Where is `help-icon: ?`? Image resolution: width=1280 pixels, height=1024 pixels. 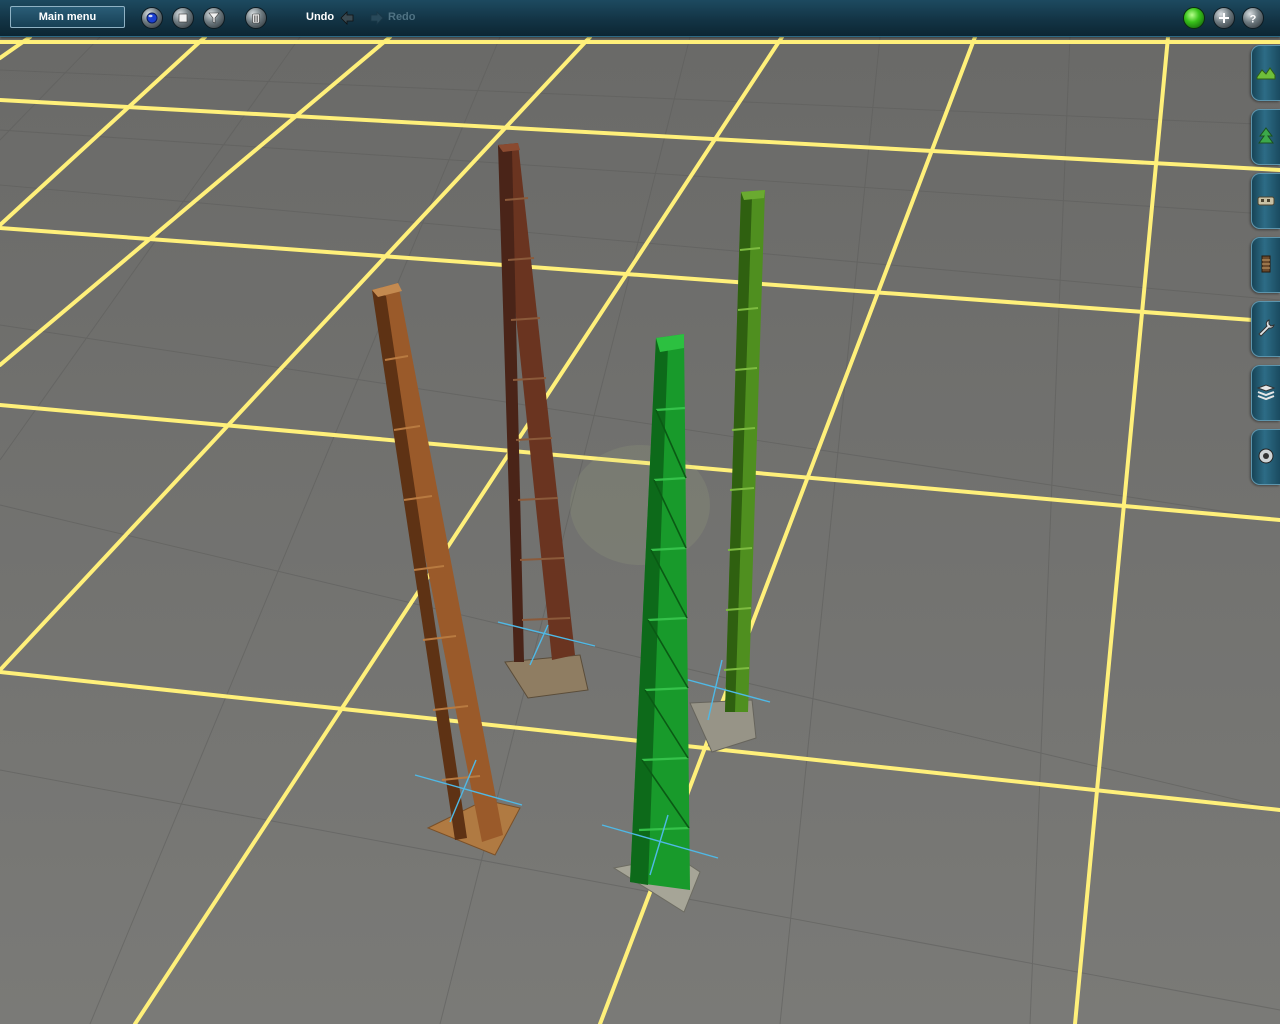
help-icon: ? is located at coordinates (1253, 18).